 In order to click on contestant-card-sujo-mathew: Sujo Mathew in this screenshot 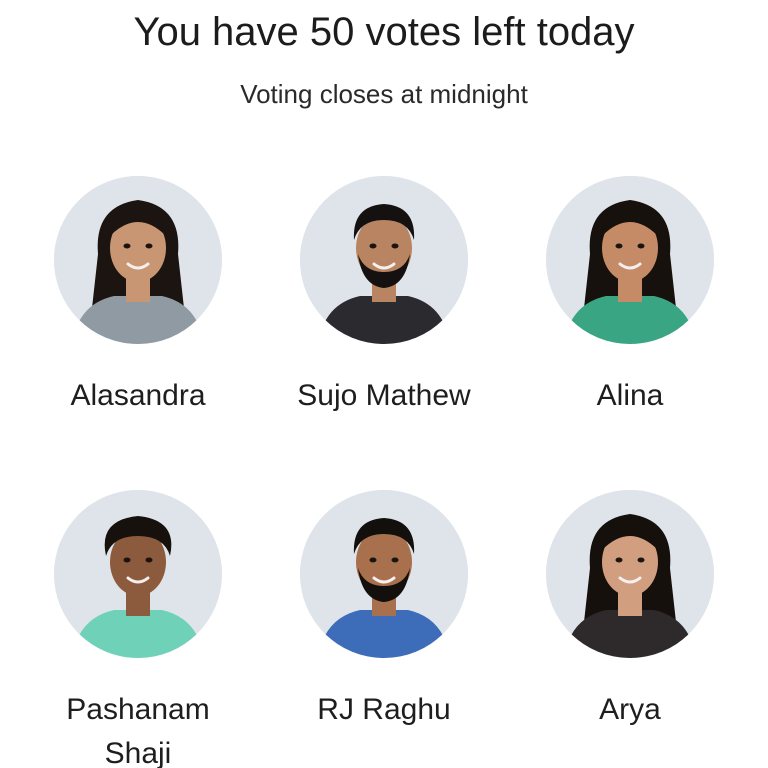, I will do `click(384, 297)`.